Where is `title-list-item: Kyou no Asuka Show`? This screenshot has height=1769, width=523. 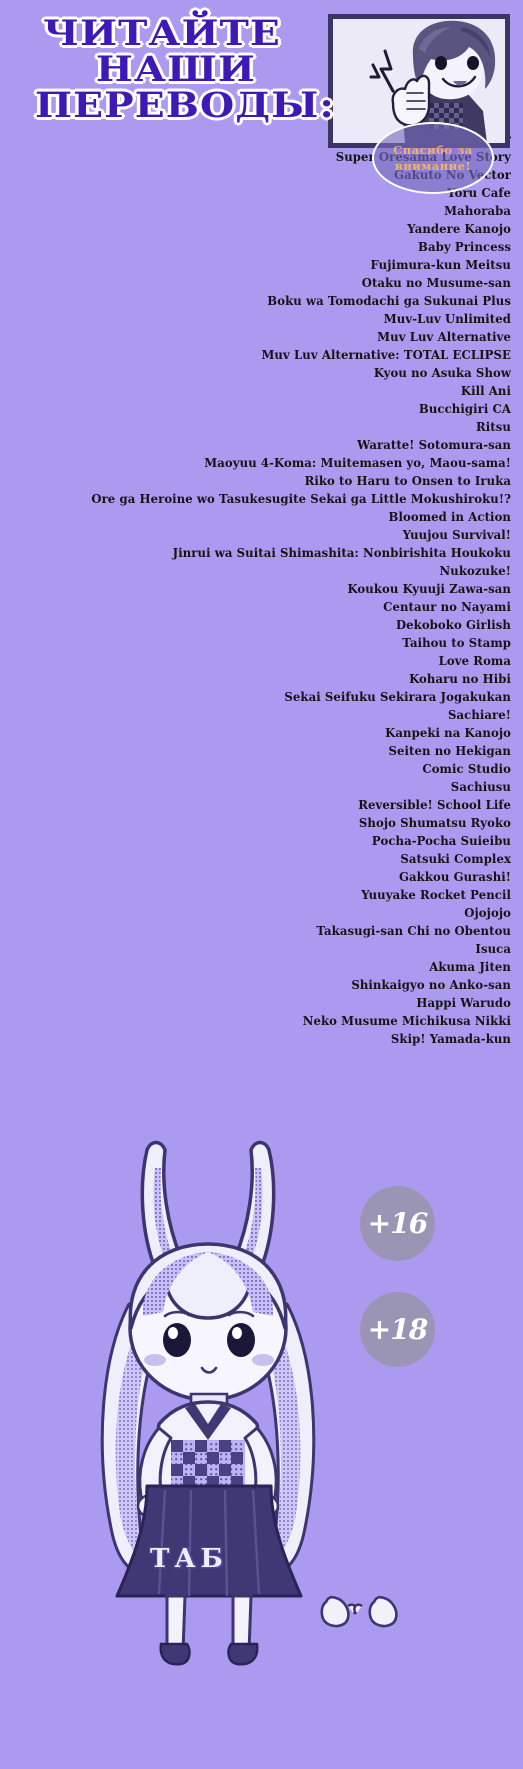
title-list-item: Kyou no Asuka Show is located at coordinates (442, 372).